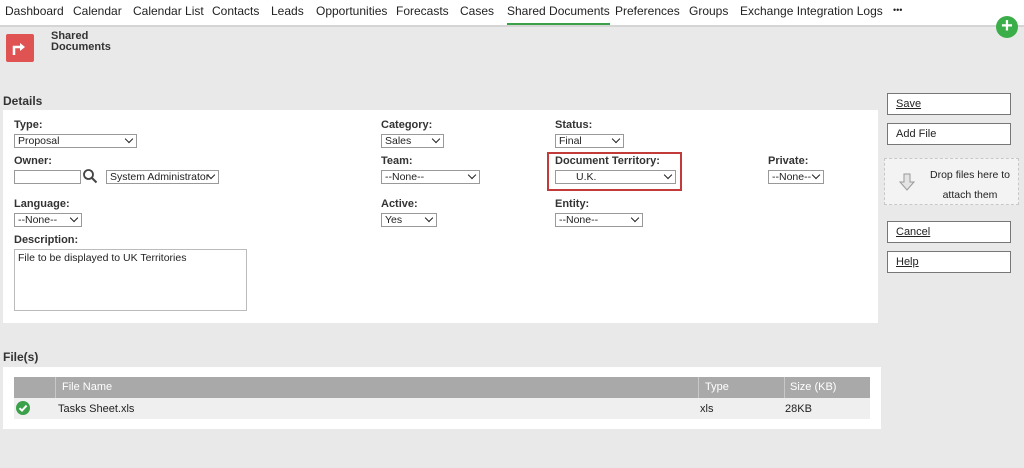 The height and width of the screenshot is (468, 1024). I want to click on private-select: --None--, so click(796, 177).